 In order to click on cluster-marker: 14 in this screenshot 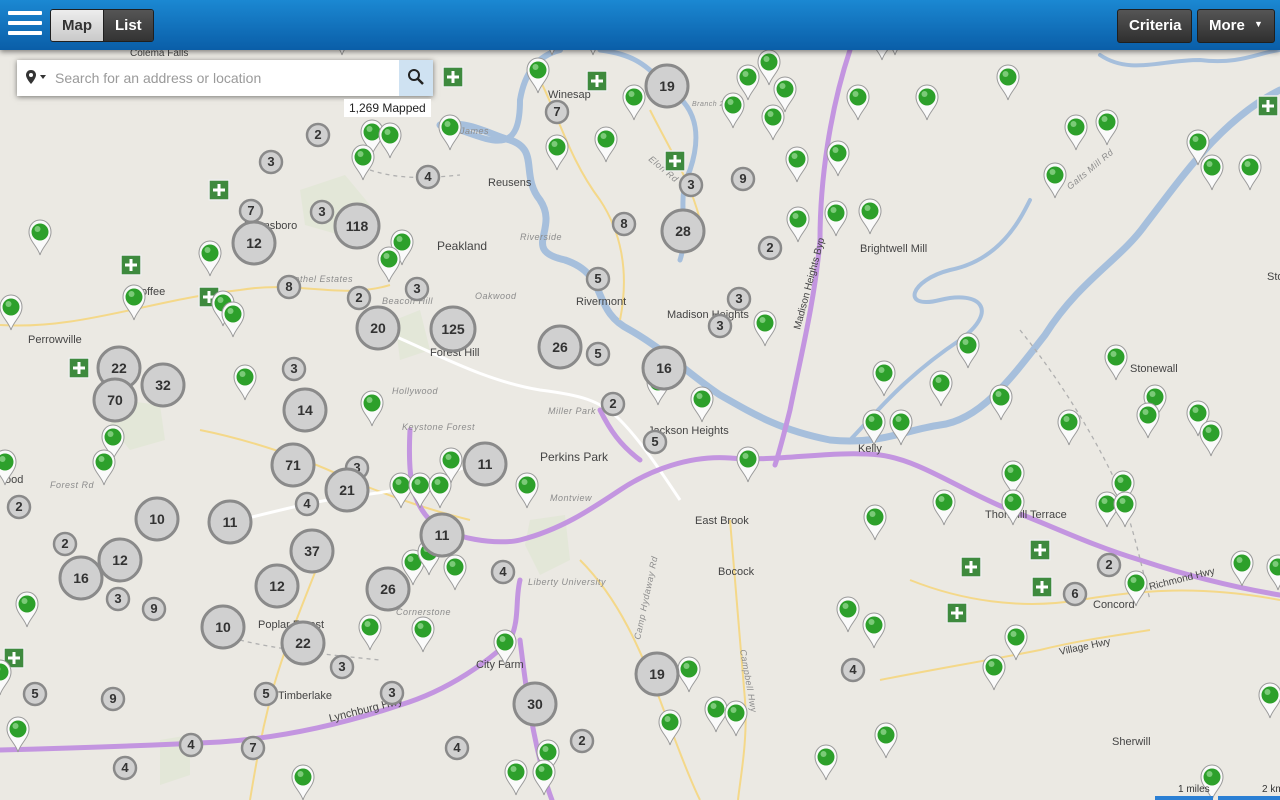, I will do `click(305, 410)`.